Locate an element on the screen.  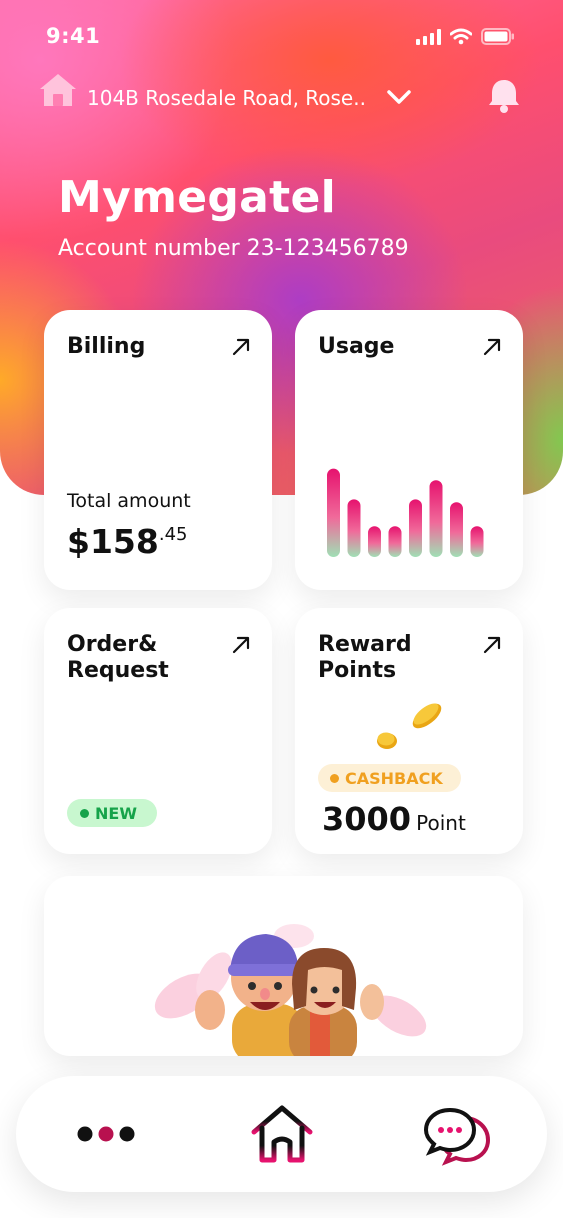
reward-points-card: Reward Points CASHBACK 3000 Point is located at coordinates (409, 731).